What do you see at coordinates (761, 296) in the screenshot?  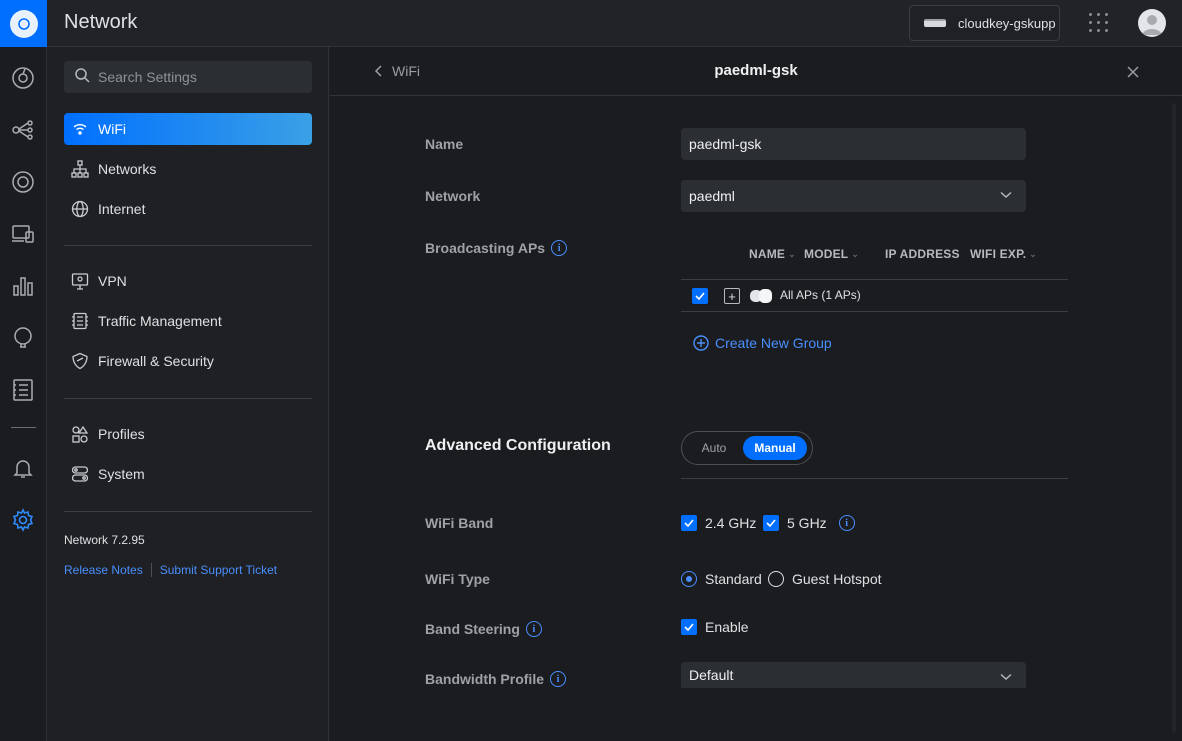 I see `access-point-icon` at bounding box center [761, 296].